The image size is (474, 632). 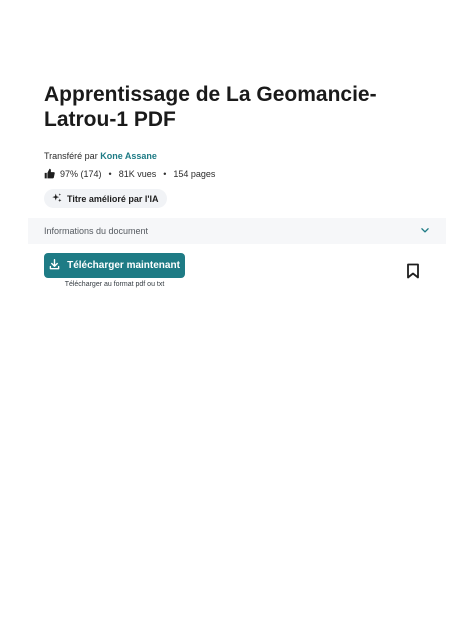 I want to click on chevron-down-icon, so click(x=425, y=231).